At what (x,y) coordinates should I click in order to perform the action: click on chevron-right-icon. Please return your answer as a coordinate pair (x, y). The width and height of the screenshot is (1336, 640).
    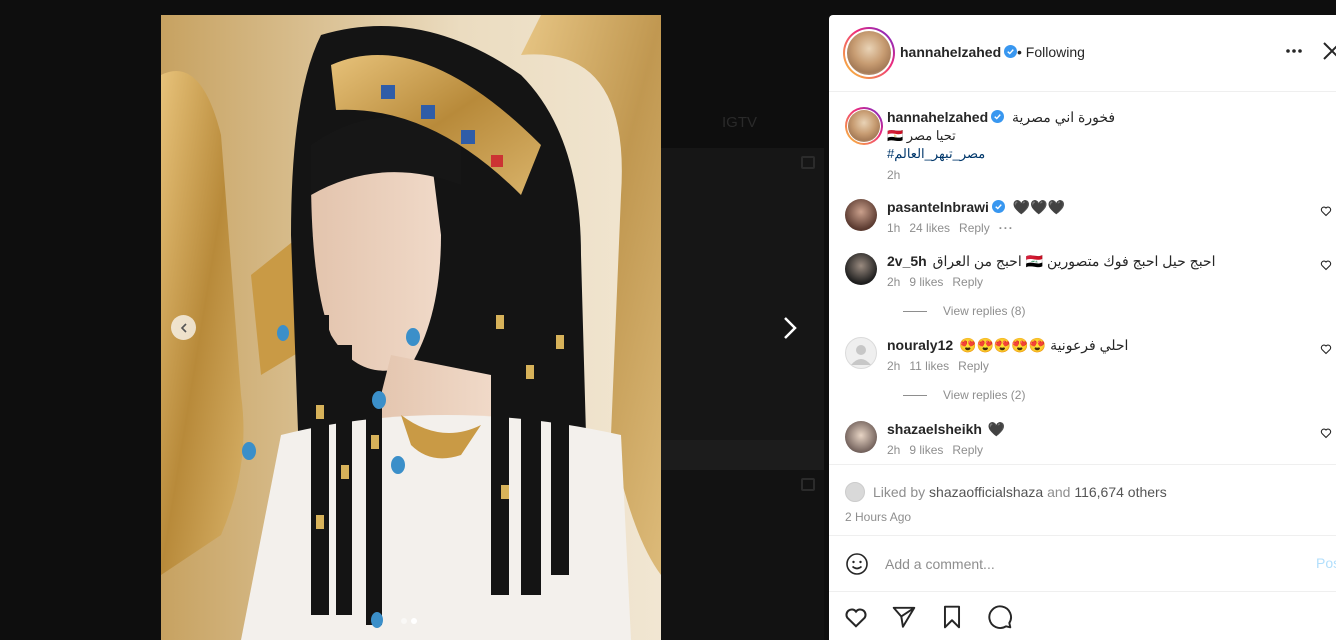
    Looking at the image, I should click on (790, 328).